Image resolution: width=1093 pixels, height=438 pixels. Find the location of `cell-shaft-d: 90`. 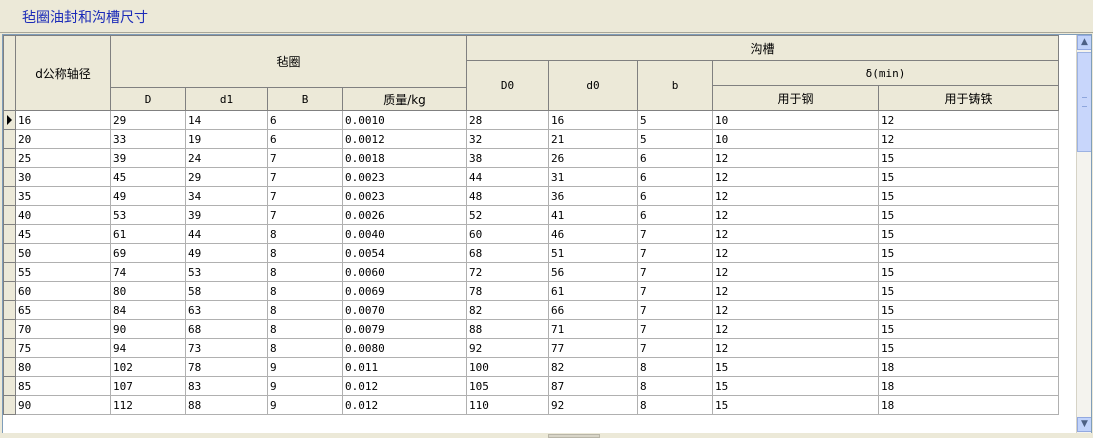

cell-shaft-d: 90 is located at coordinates (63, 405).